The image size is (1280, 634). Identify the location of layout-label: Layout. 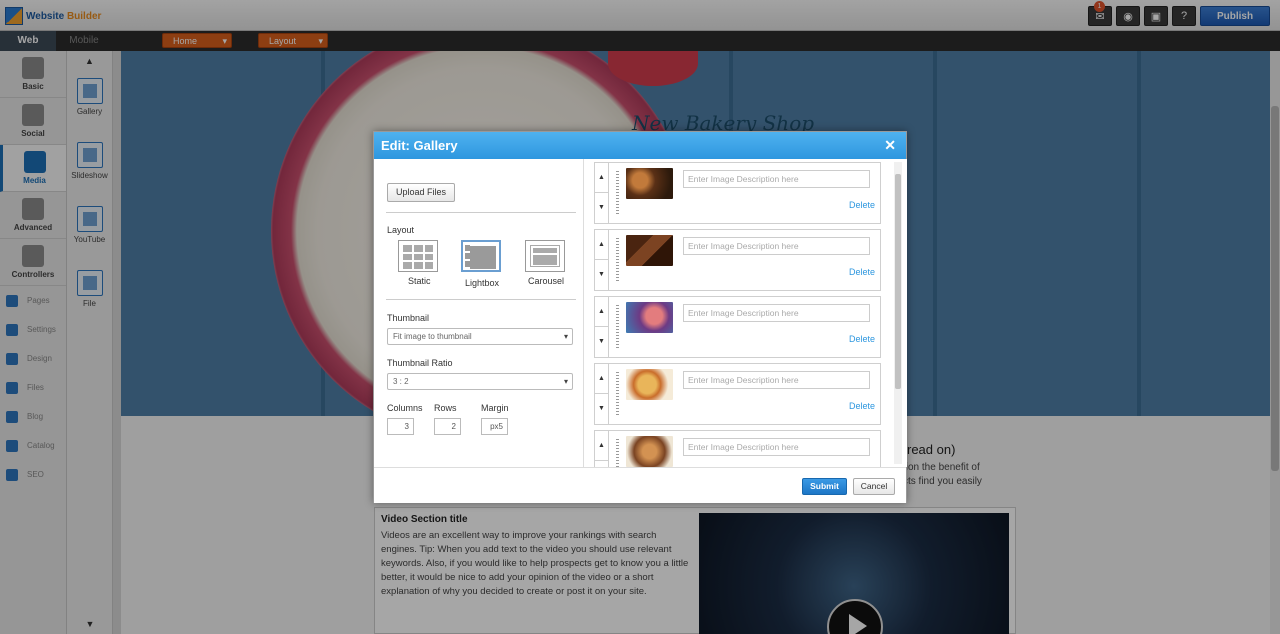
(401, 230).